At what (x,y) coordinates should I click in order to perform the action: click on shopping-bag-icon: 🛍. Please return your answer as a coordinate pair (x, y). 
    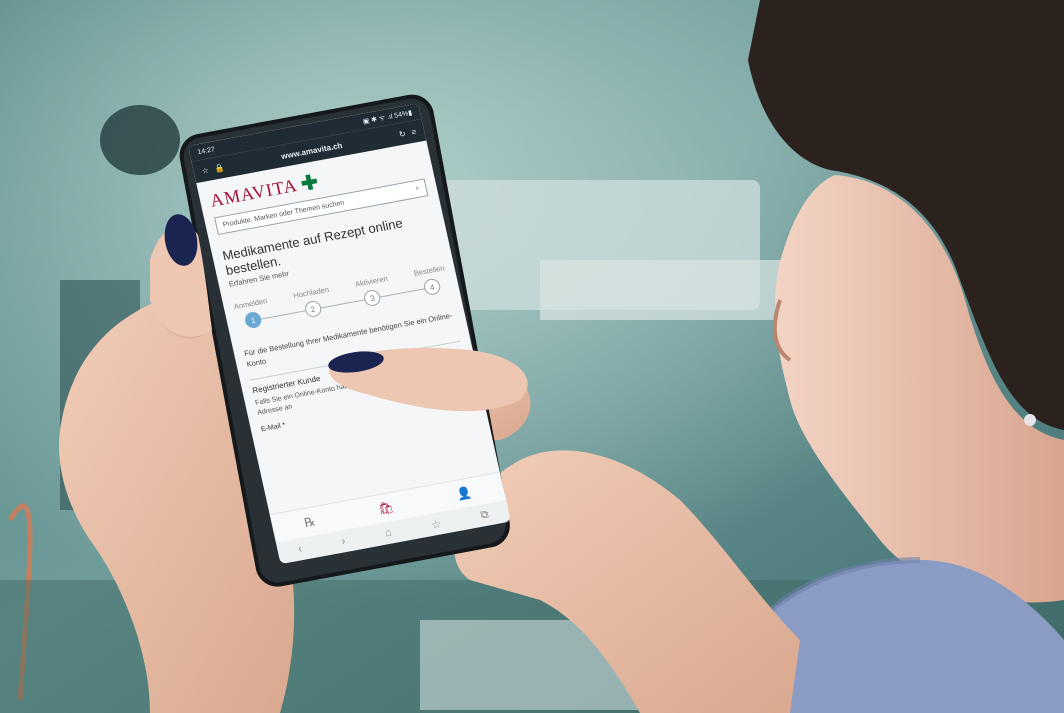
    Looking at the image, I should click on (386, 508).